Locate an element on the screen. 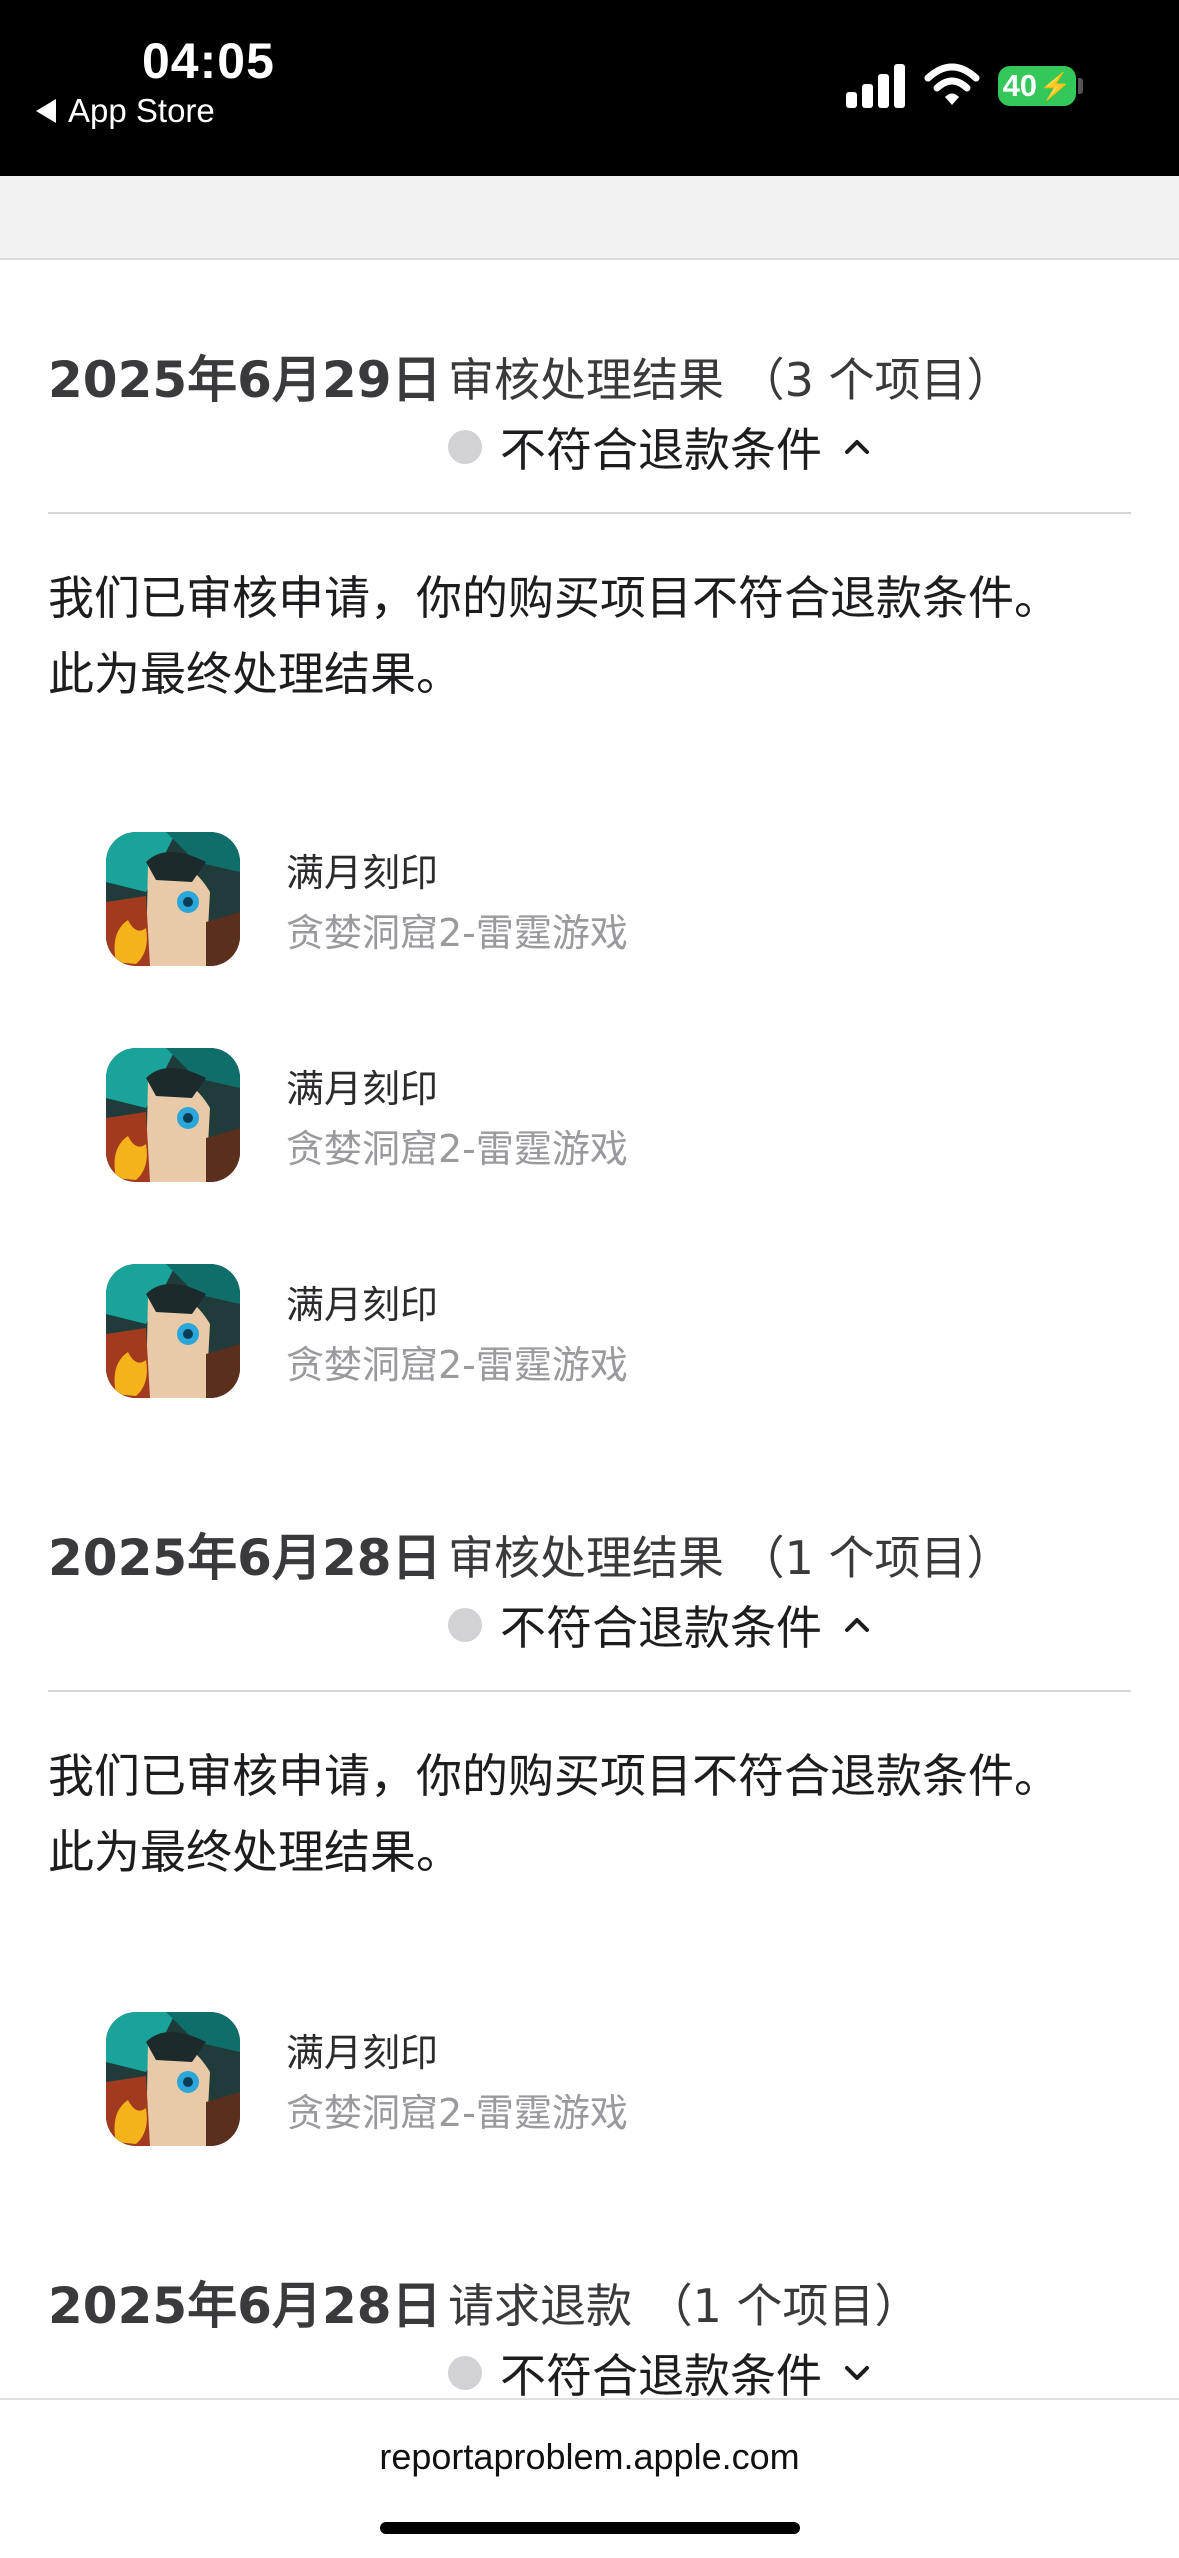 The height and width of the screenshot is (2558, 1179). status-bar: 04:05 App Store 40 ⚡ is located at coordinates (589, 88).